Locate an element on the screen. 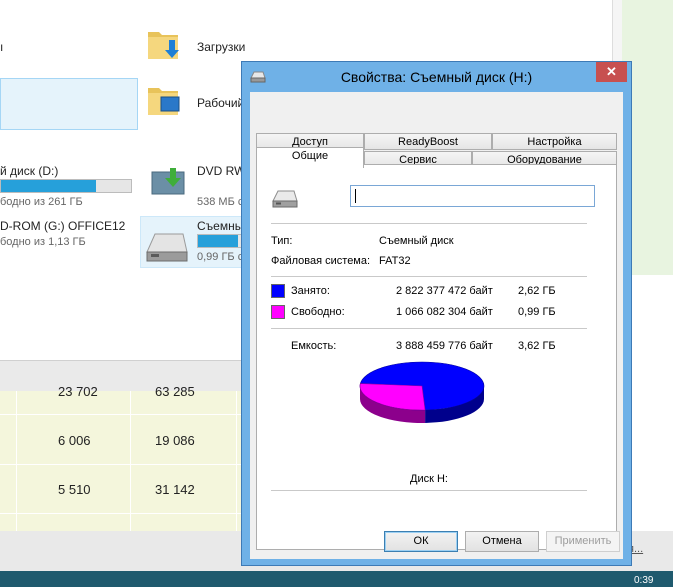 The width and height of the screenshot is (673, 587). text-caret is located at coordinates (355, 196).